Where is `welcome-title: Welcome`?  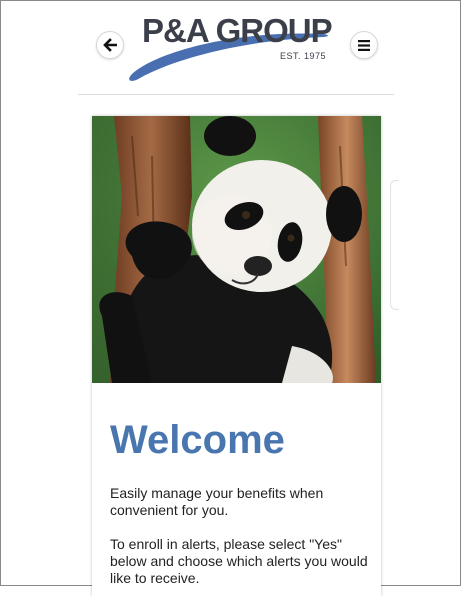 welcome-title: Welcome is located at coordinates (197, 440).